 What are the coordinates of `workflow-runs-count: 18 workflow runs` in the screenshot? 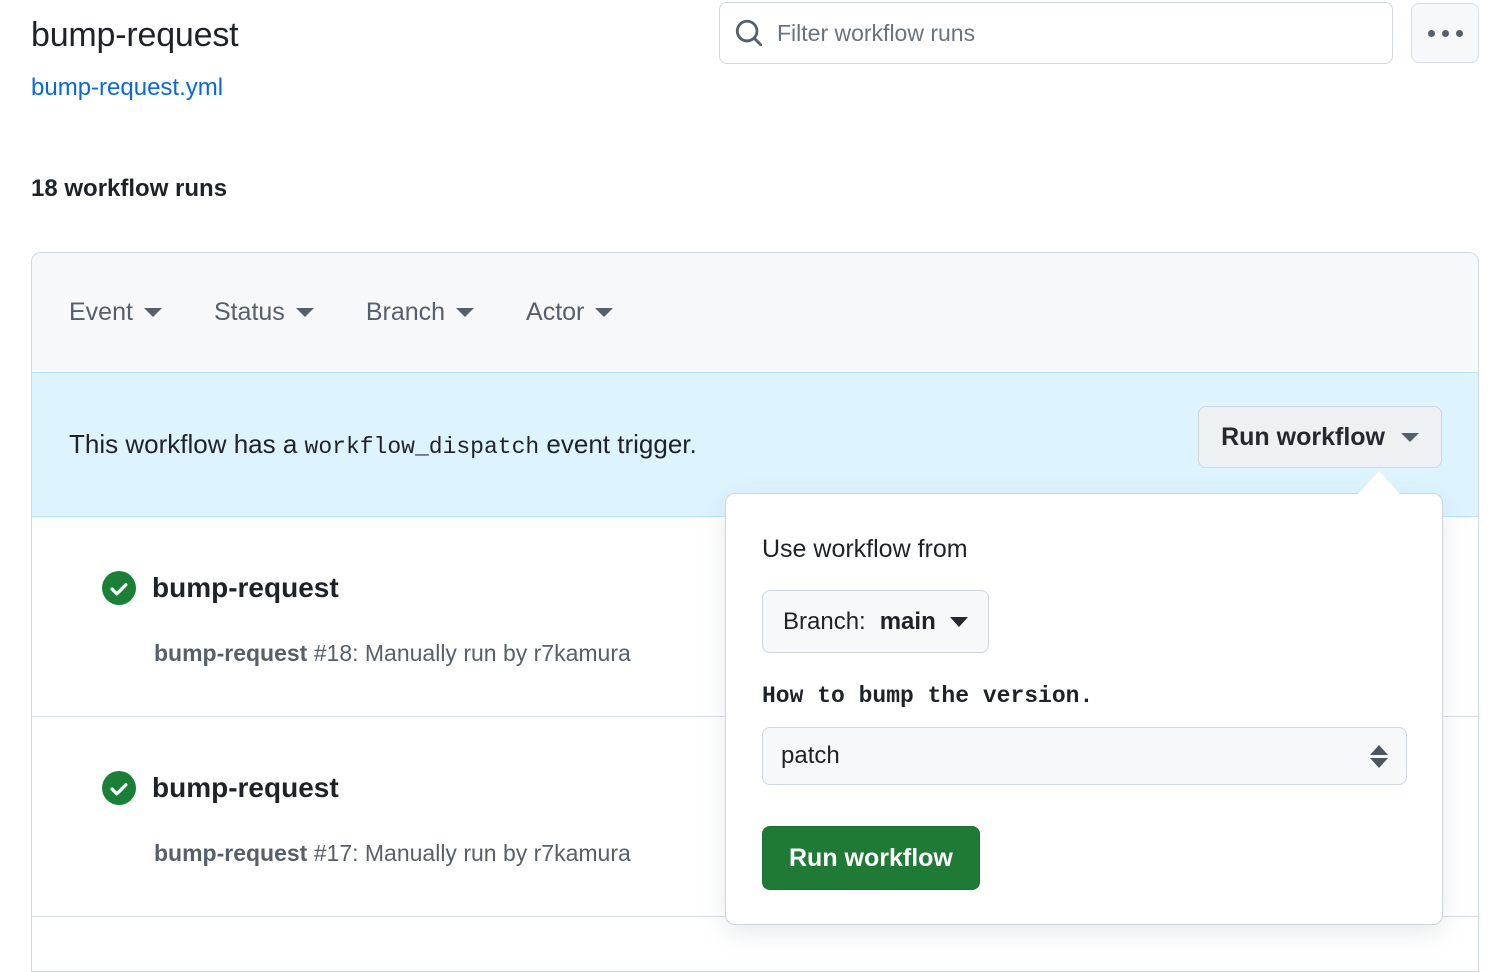 It's located at (129, 188).